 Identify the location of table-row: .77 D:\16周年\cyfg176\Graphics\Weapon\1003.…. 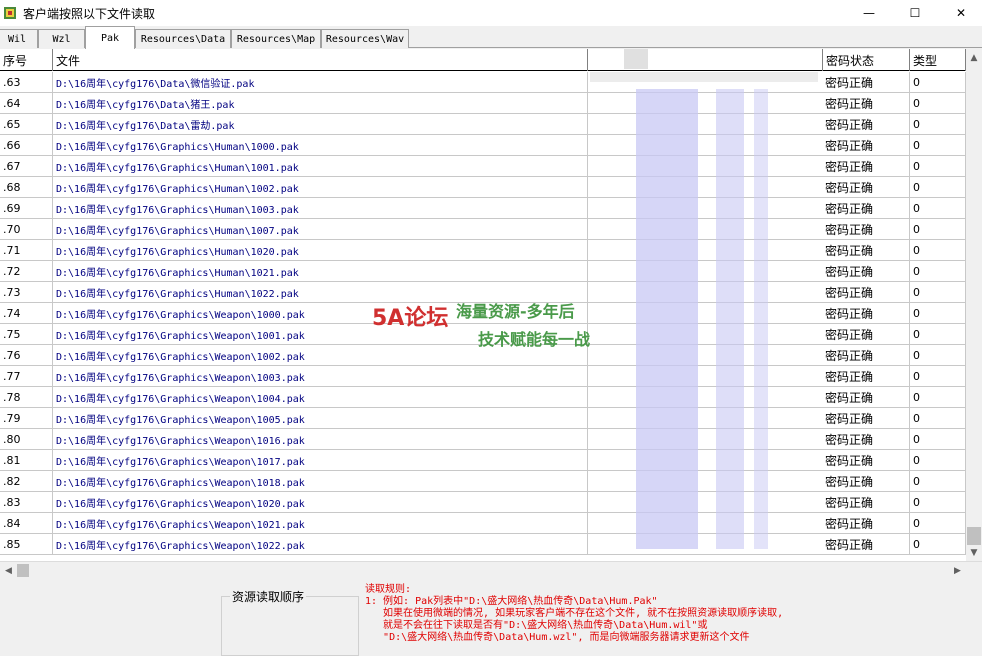
(483, 376).